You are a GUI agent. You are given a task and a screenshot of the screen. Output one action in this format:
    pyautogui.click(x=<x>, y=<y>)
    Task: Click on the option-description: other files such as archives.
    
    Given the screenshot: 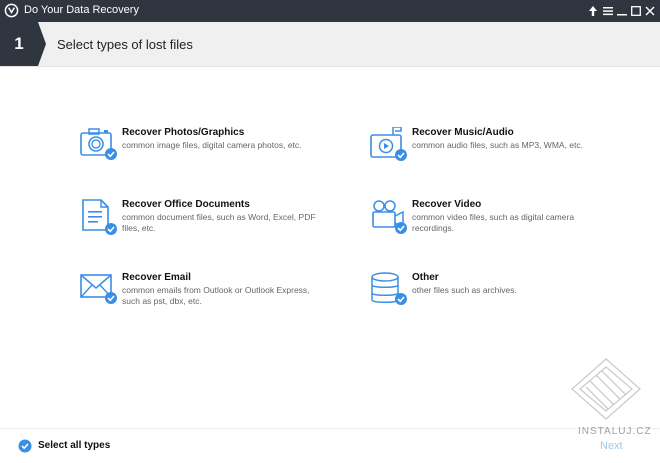 What is the action you would take?
    pyautogui.click(x=464, y=290)
    